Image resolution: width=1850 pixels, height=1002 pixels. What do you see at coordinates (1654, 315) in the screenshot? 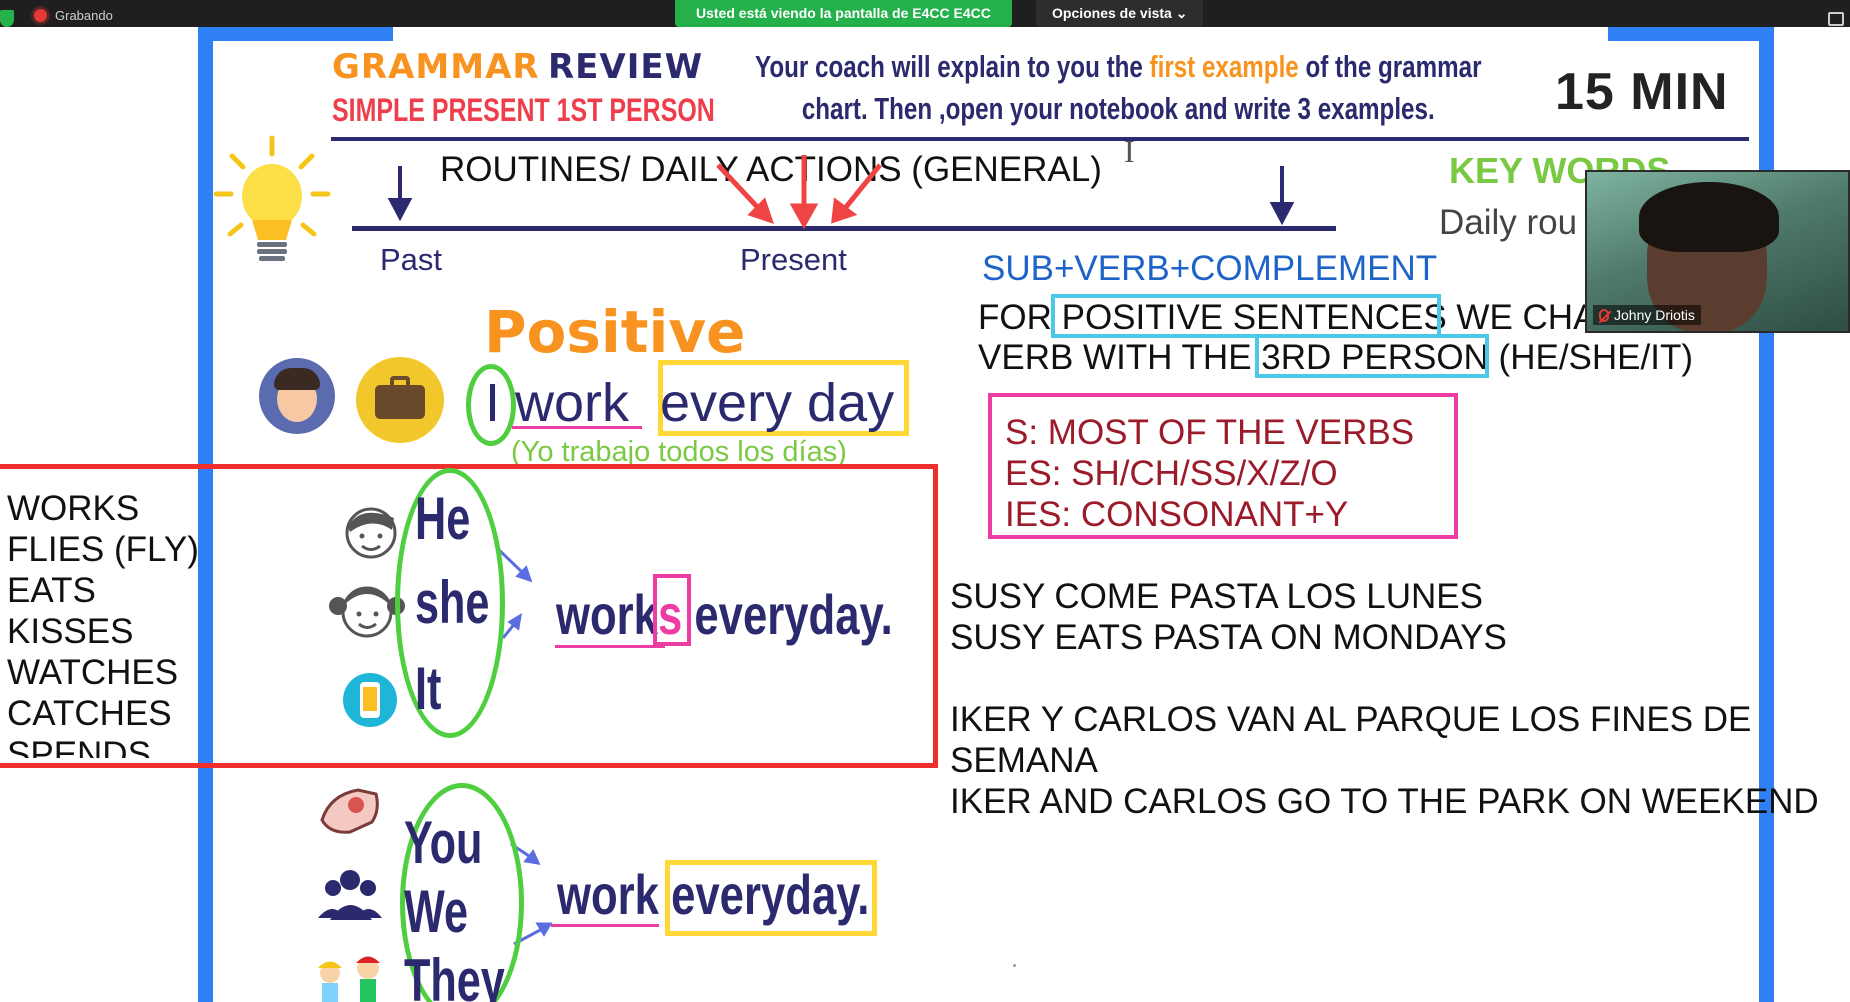
I see `participant-name: Johny Driotis` at bounding box center [1654, 315].